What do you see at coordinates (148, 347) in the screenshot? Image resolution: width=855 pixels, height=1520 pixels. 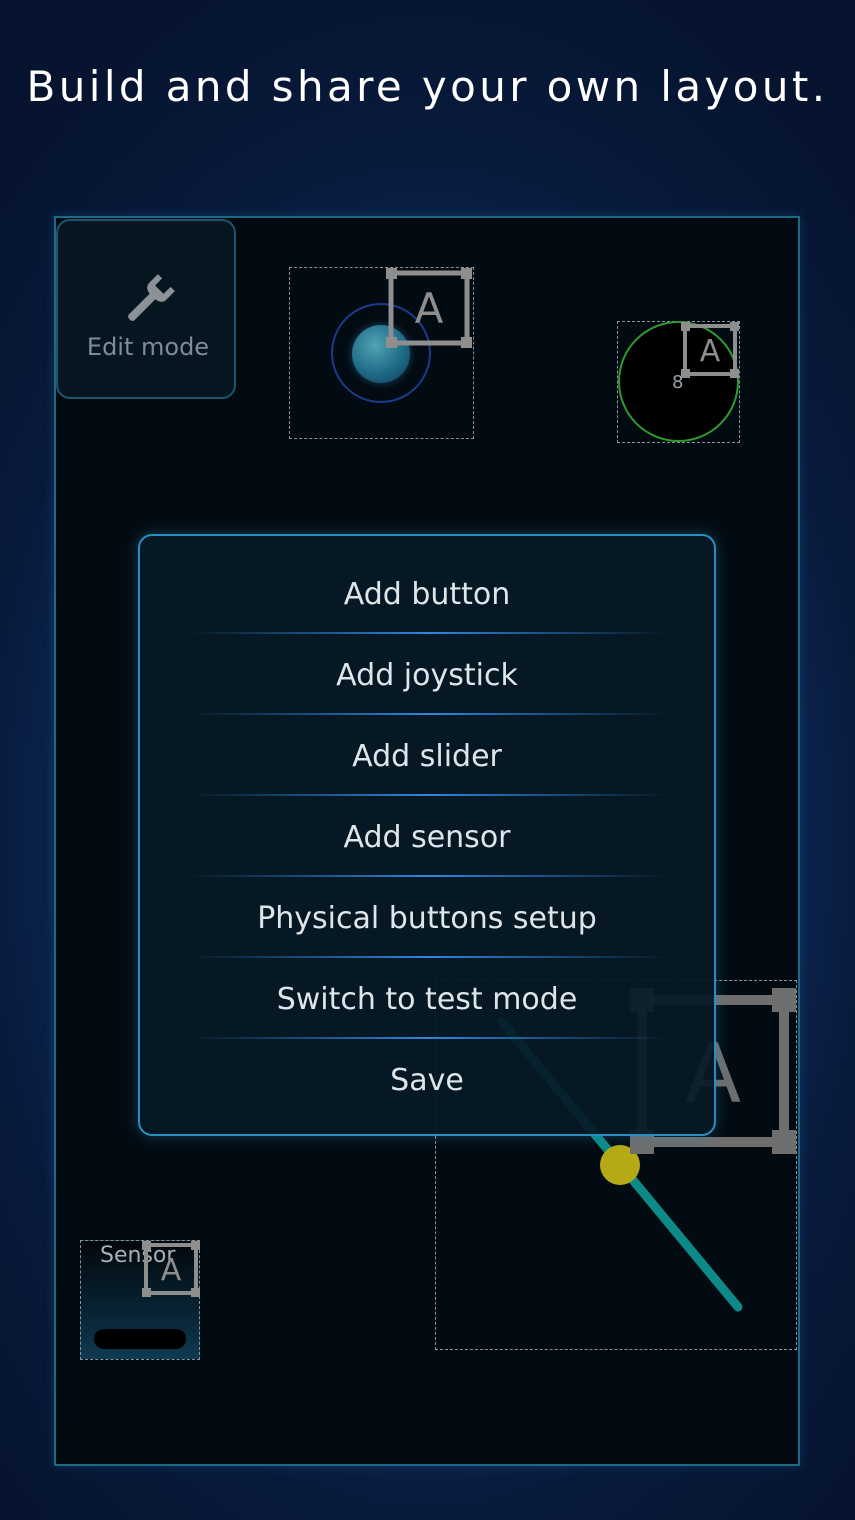 I see `edit-mode-label: Edit mode` at bounding box center [148, 347].